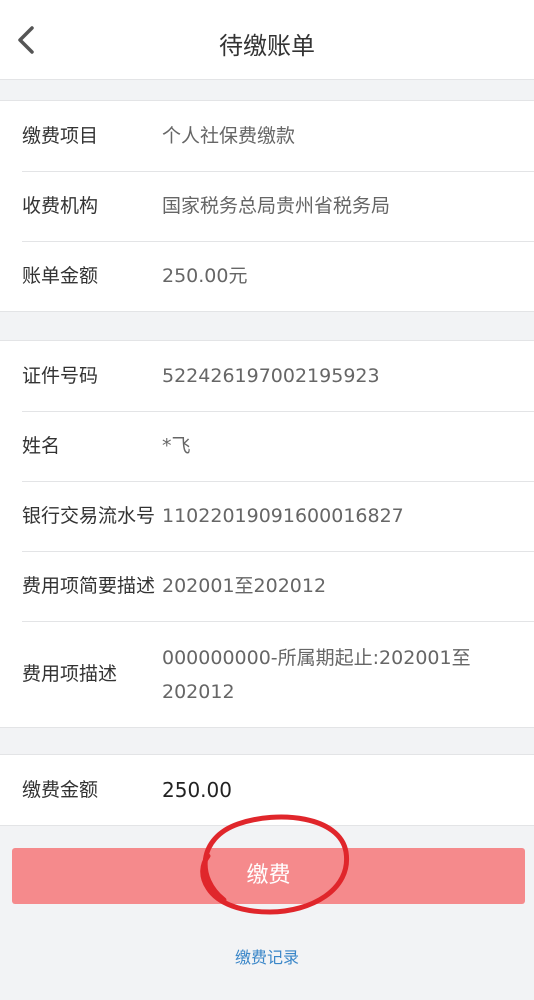 The image size is (534, 1000). Describe the element at coordinates (267, 46) in the screenshot. I see `page-title: 待缴账单` at that location.